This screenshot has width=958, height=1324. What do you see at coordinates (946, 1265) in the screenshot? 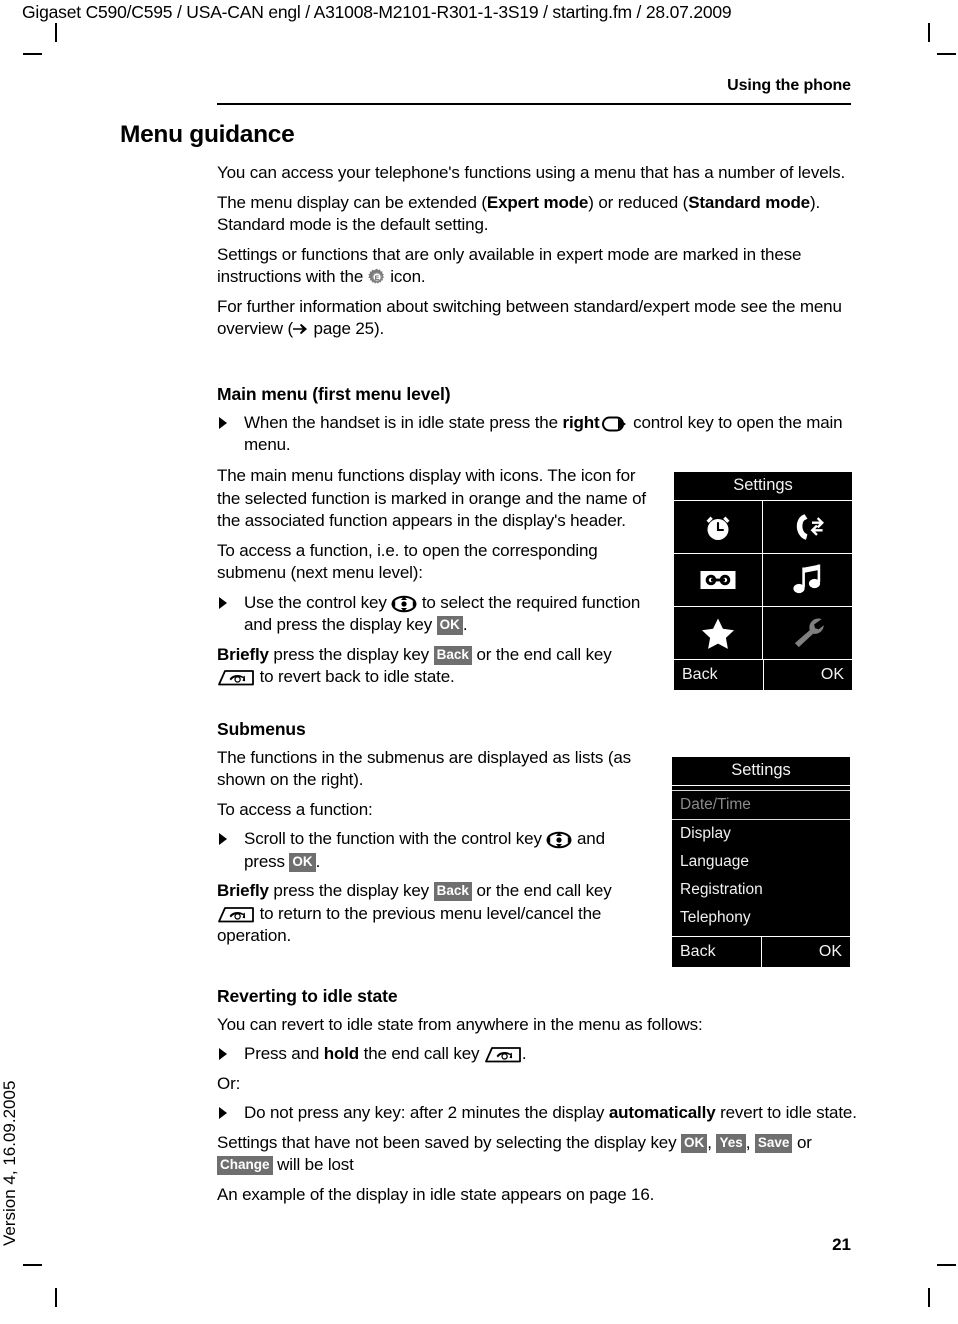
I see `crop-mark-bottom-right-horizontal` at bounding box center [946, 1265].